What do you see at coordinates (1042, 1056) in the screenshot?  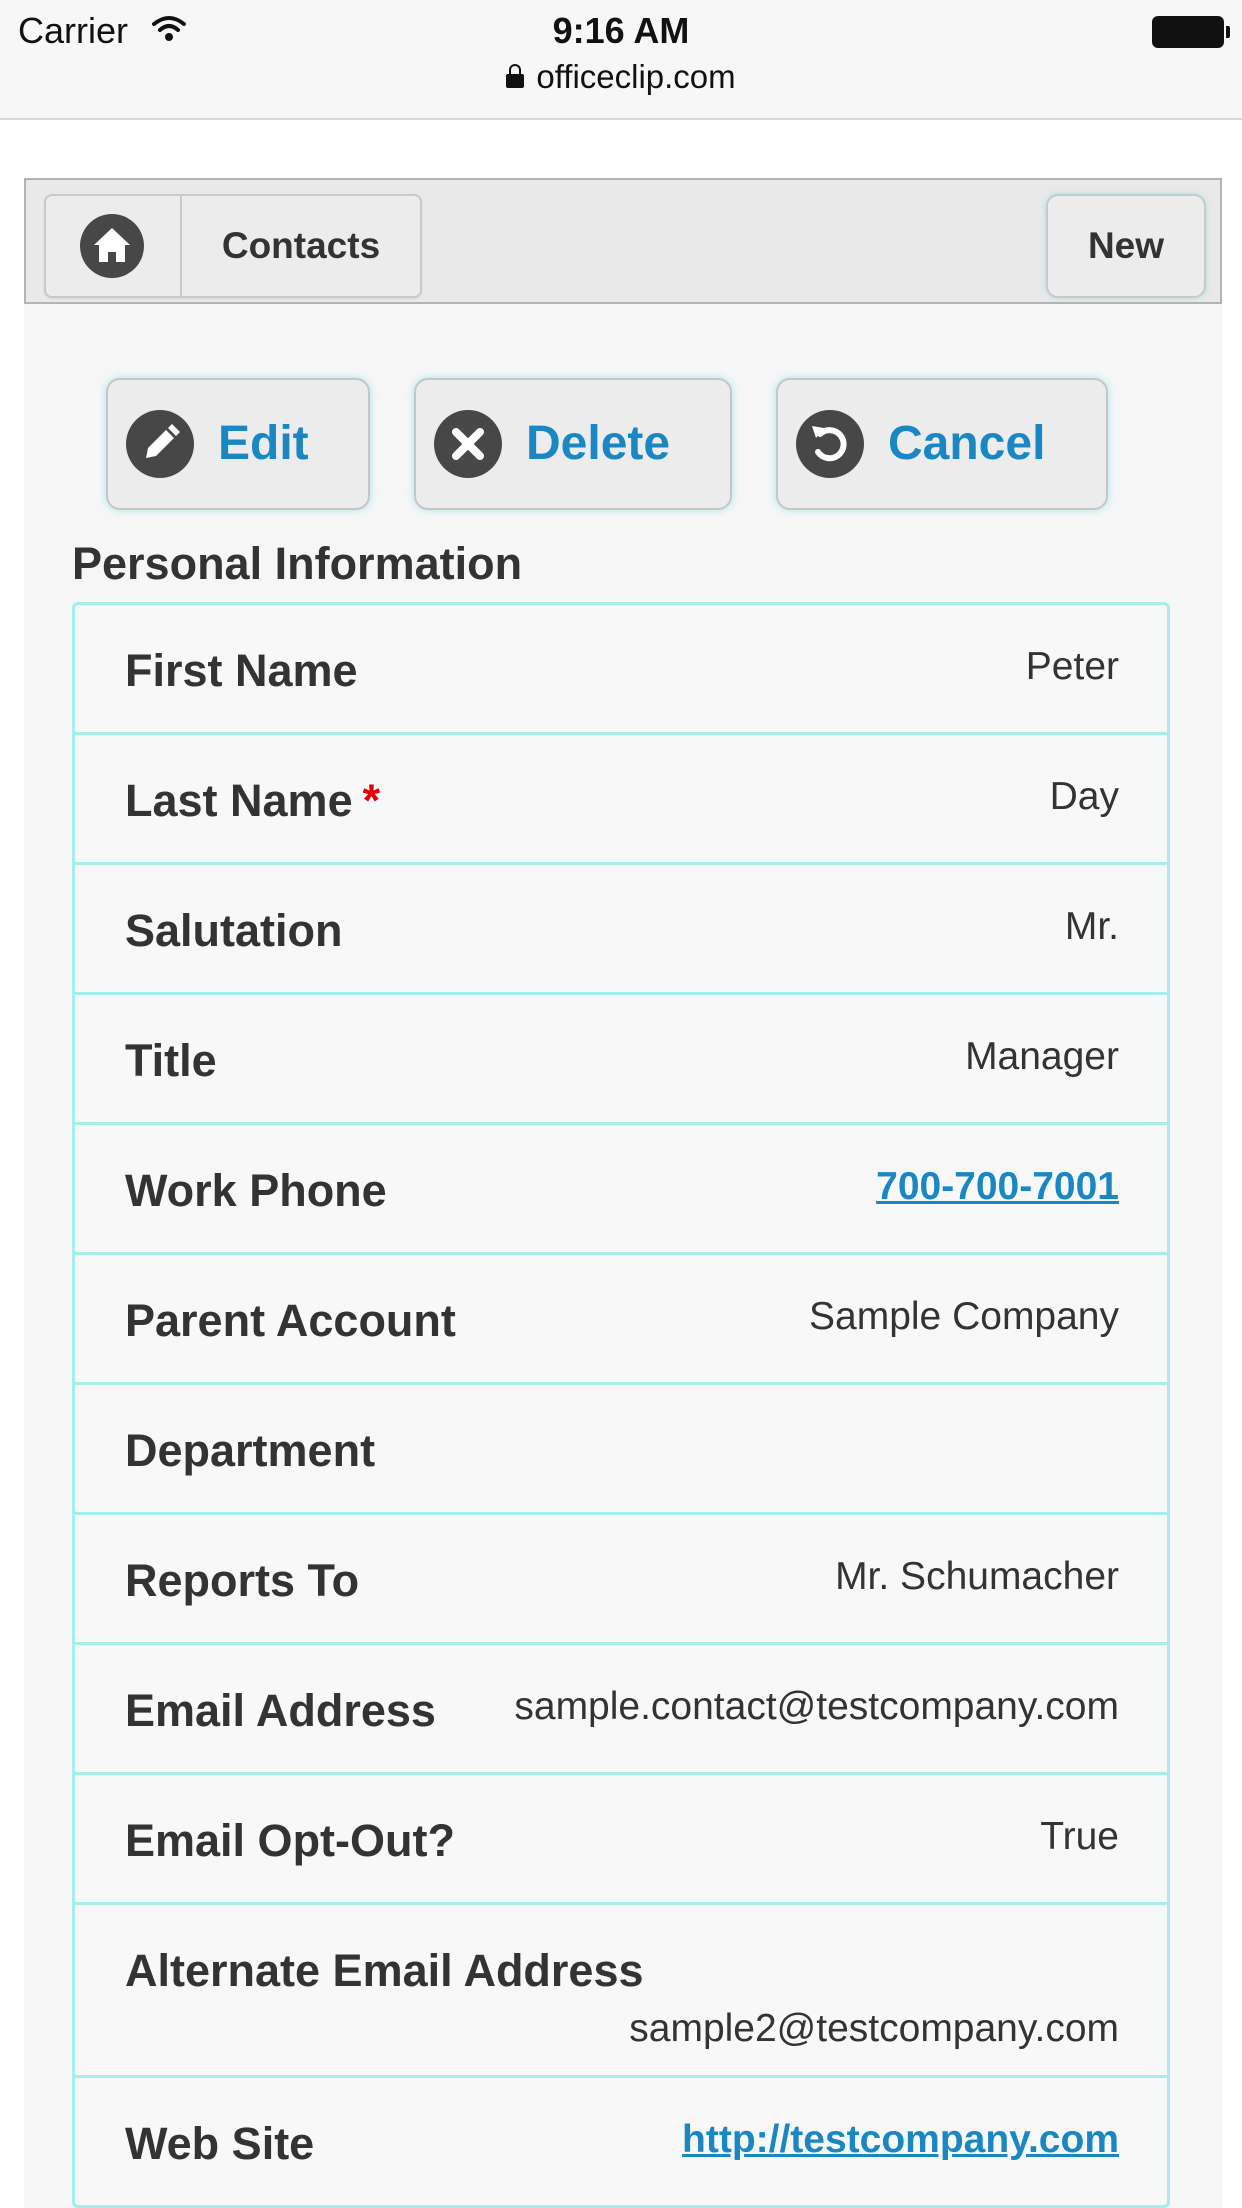 I see `field-value: Manager` at bounding box center [1042, 1056].